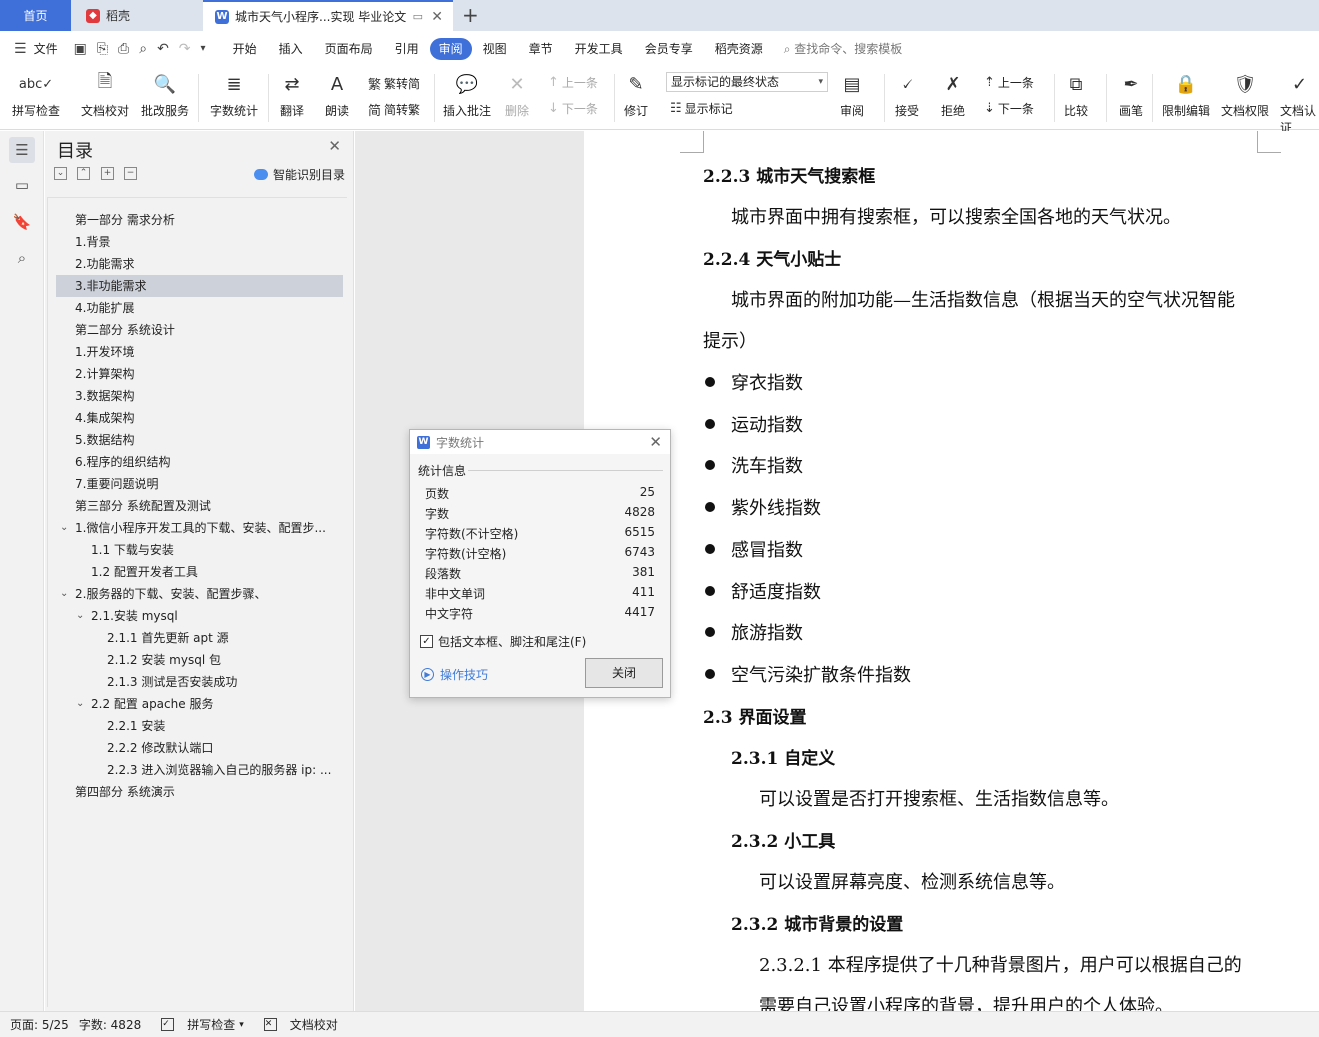  Describe the element at coordinates (394, 109) in the screenshot. I see `simp-to-trad-button: 简 简转繁` at that location.